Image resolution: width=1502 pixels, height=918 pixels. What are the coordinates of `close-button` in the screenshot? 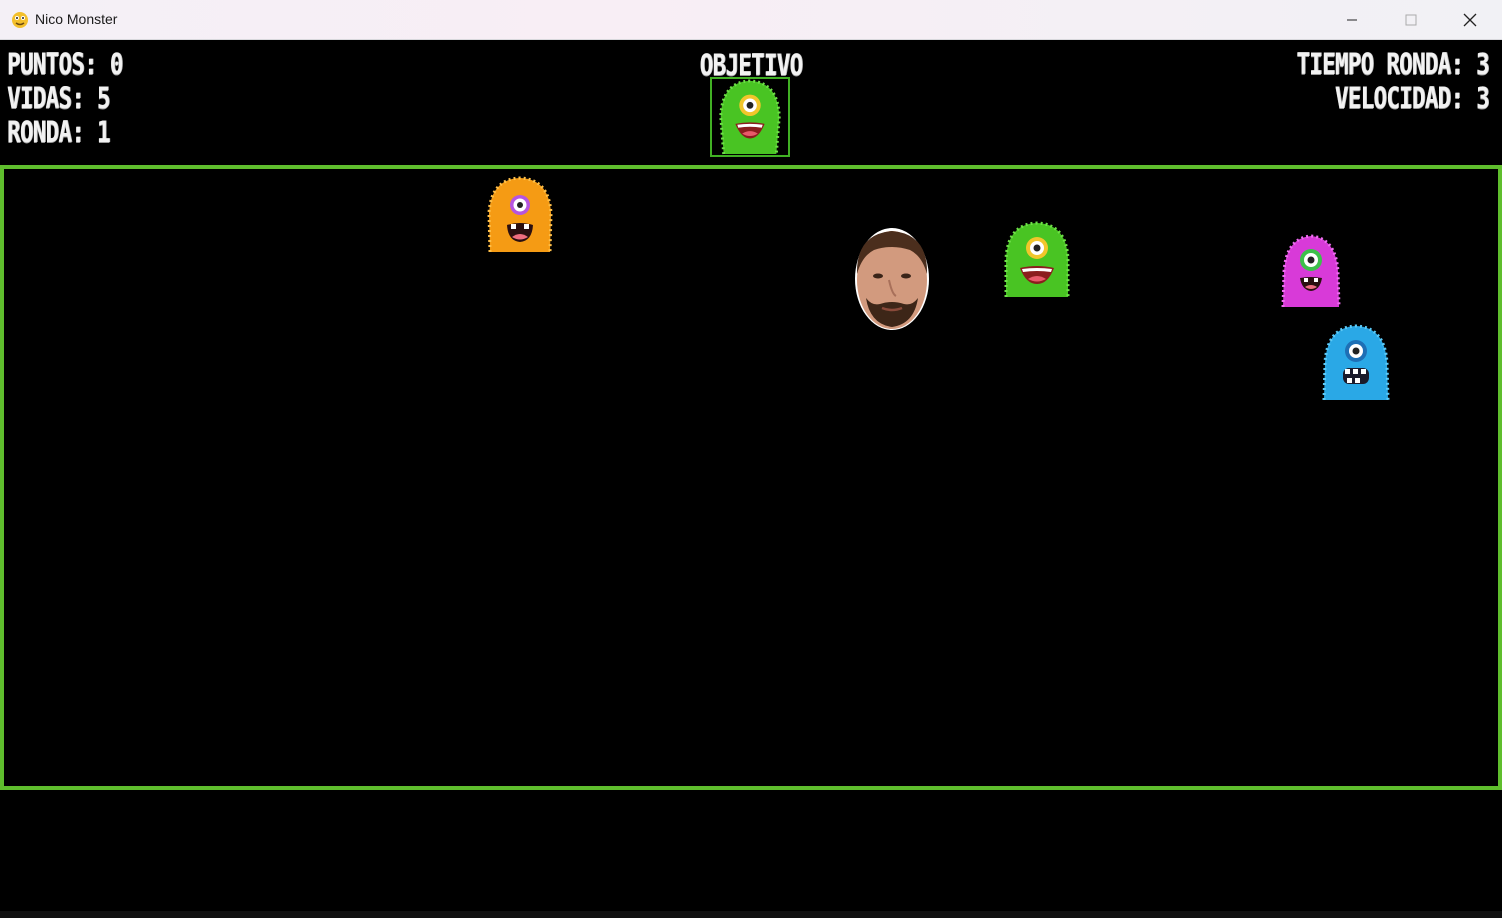 It's located at (1470, 20).